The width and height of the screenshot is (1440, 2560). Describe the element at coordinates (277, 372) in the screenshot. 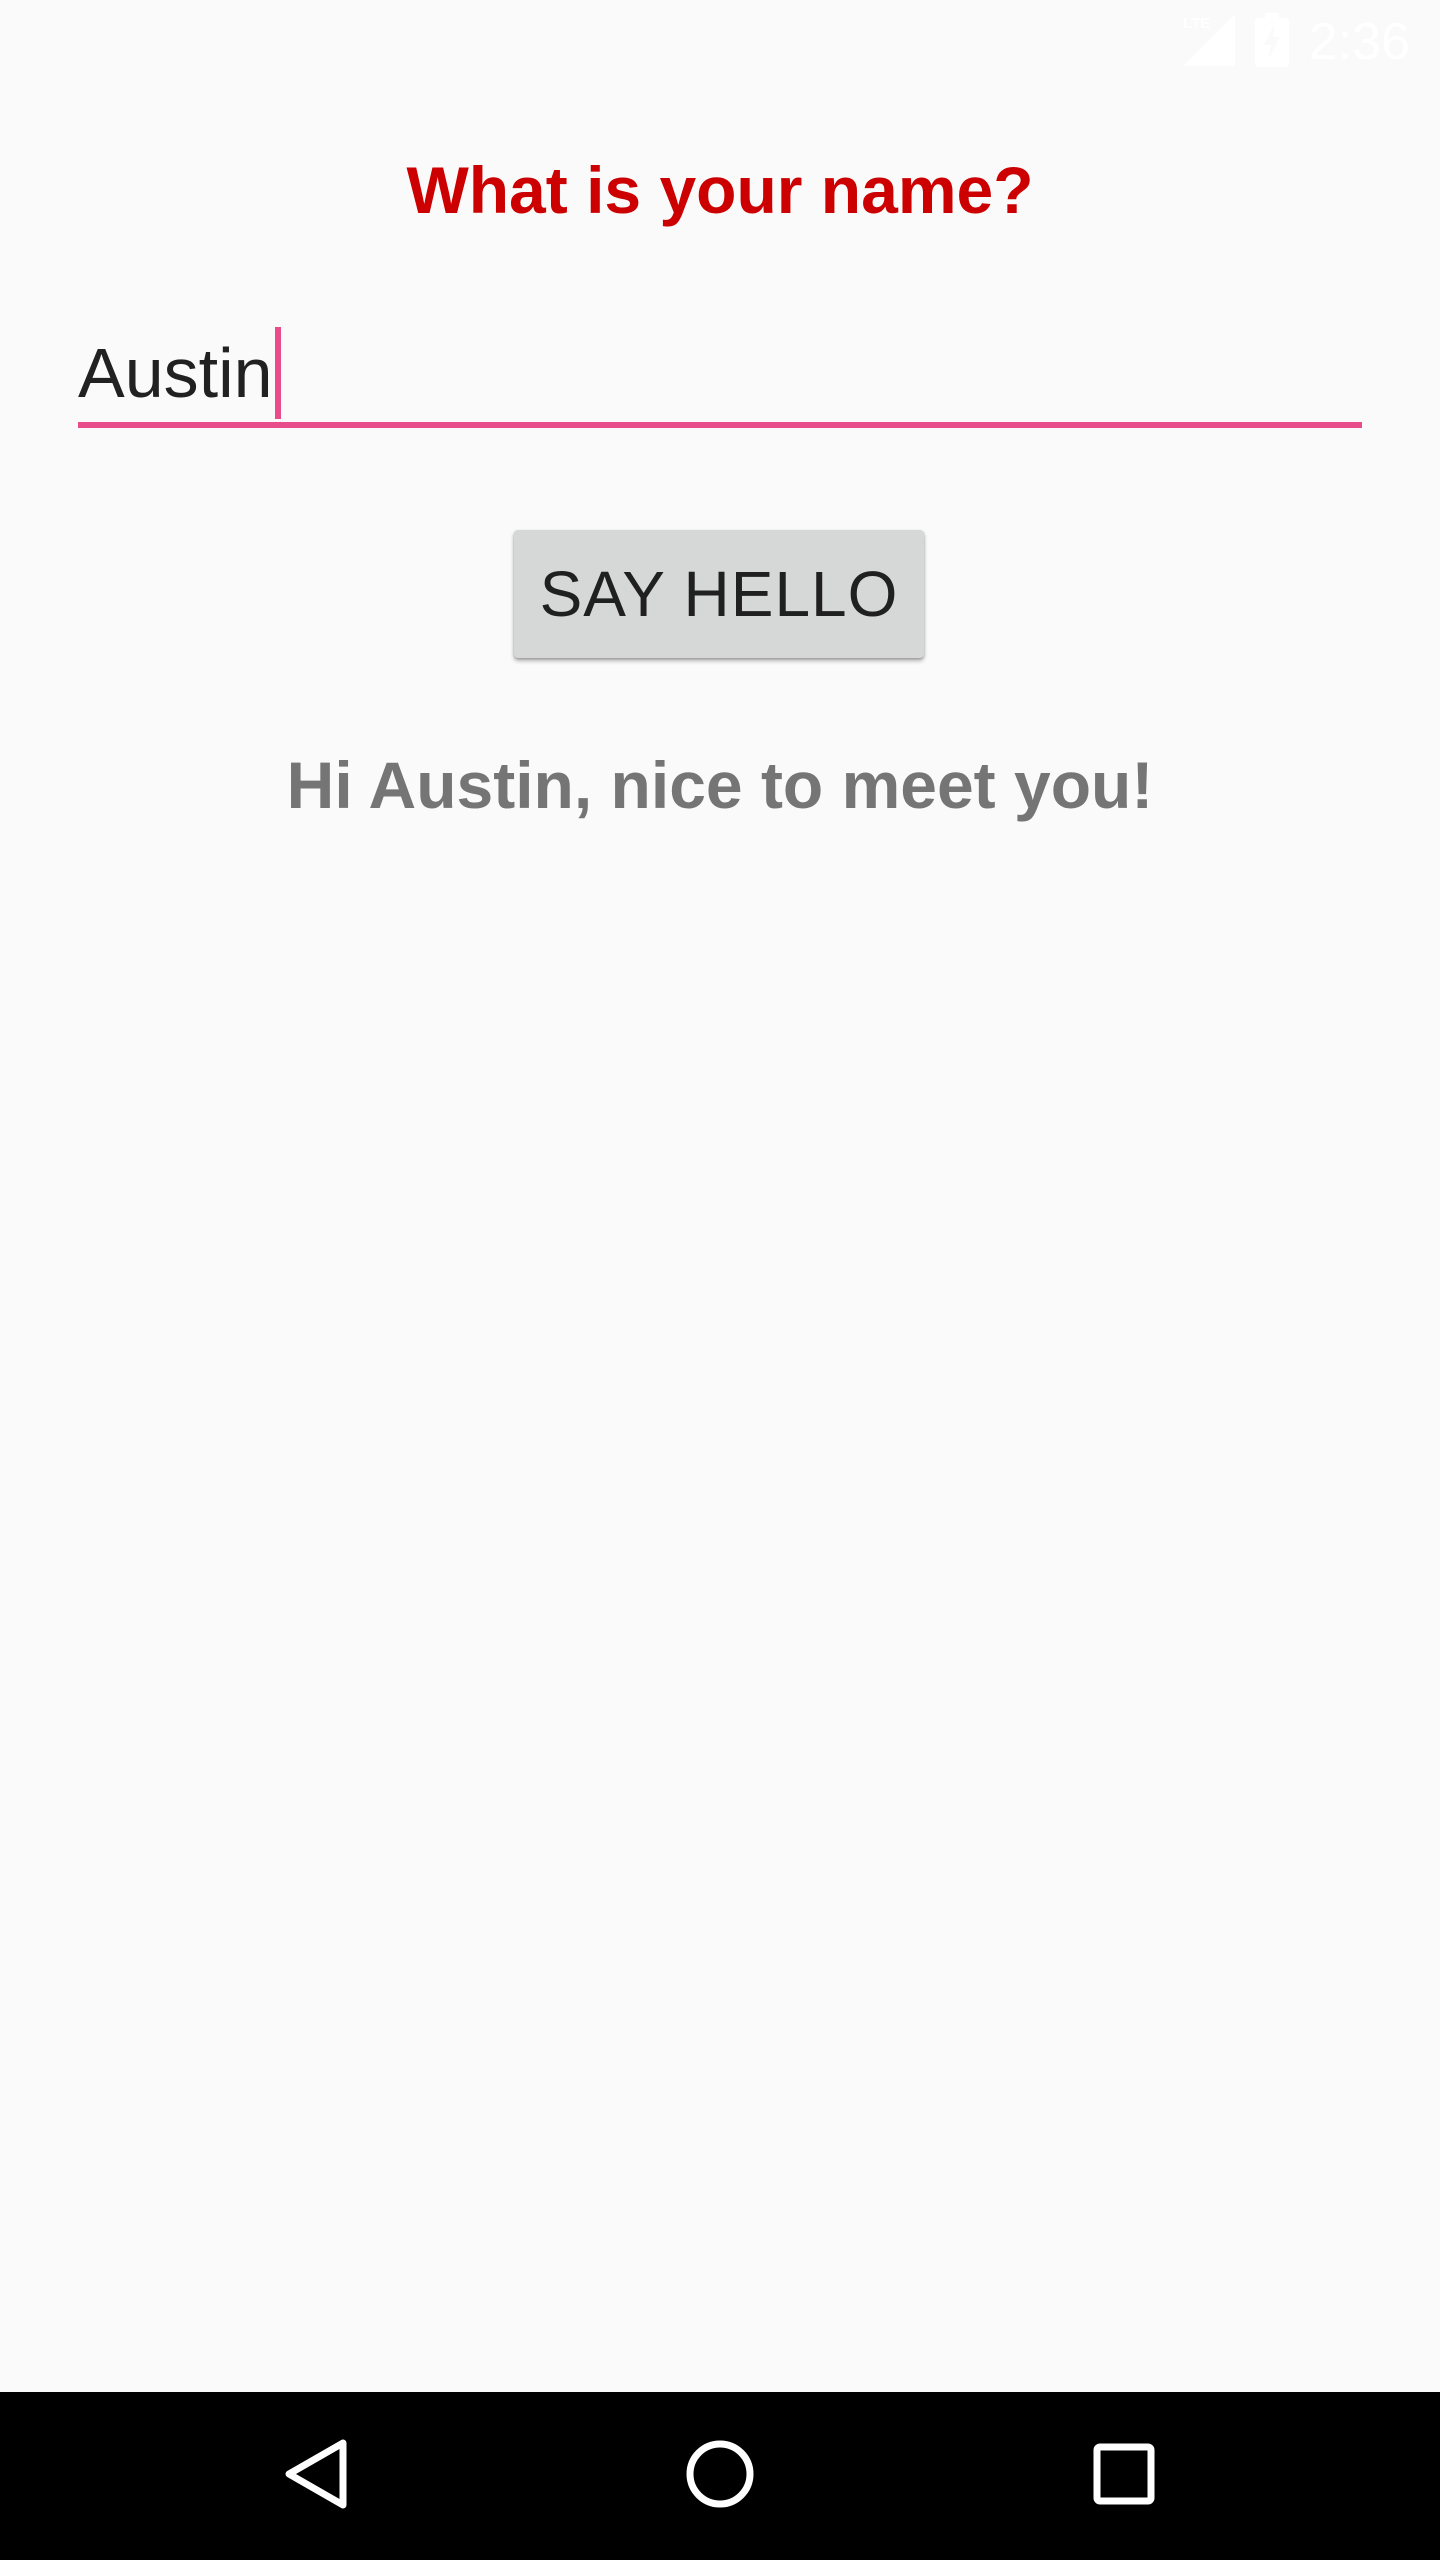

I see `text-cursor` at that location.